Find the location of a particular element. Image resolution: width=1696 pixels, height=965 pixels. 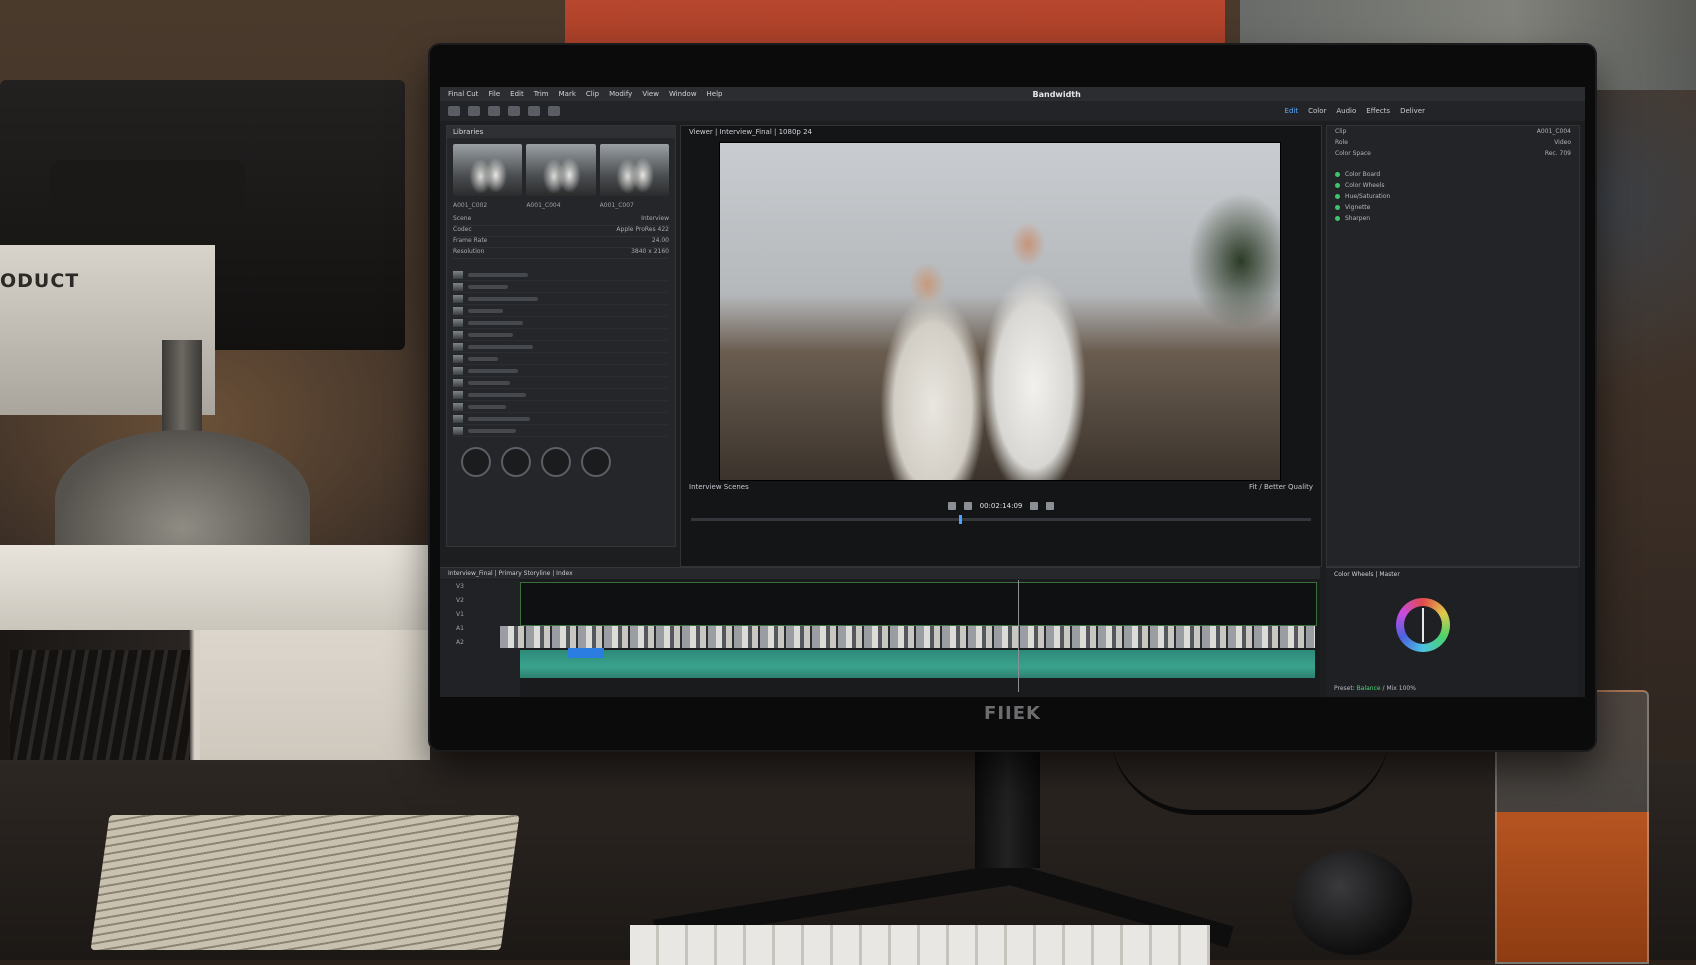

inspector-row: Role Video is located at coordinates (1453, 142).